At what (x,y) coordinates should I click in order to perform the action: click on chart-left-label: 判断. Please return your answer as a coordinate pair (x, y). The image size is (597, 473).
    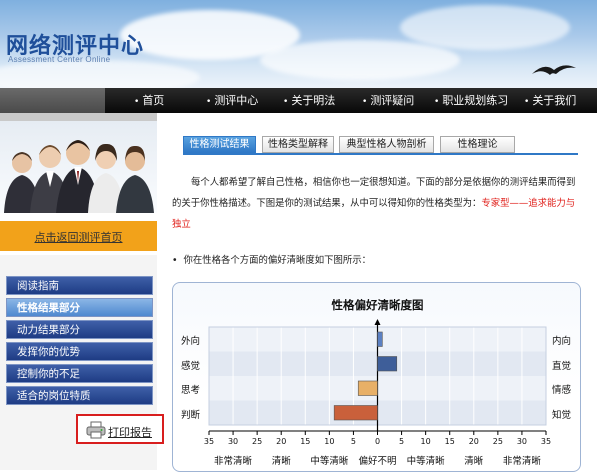
    Looking at the image, I should click on (191, 415).